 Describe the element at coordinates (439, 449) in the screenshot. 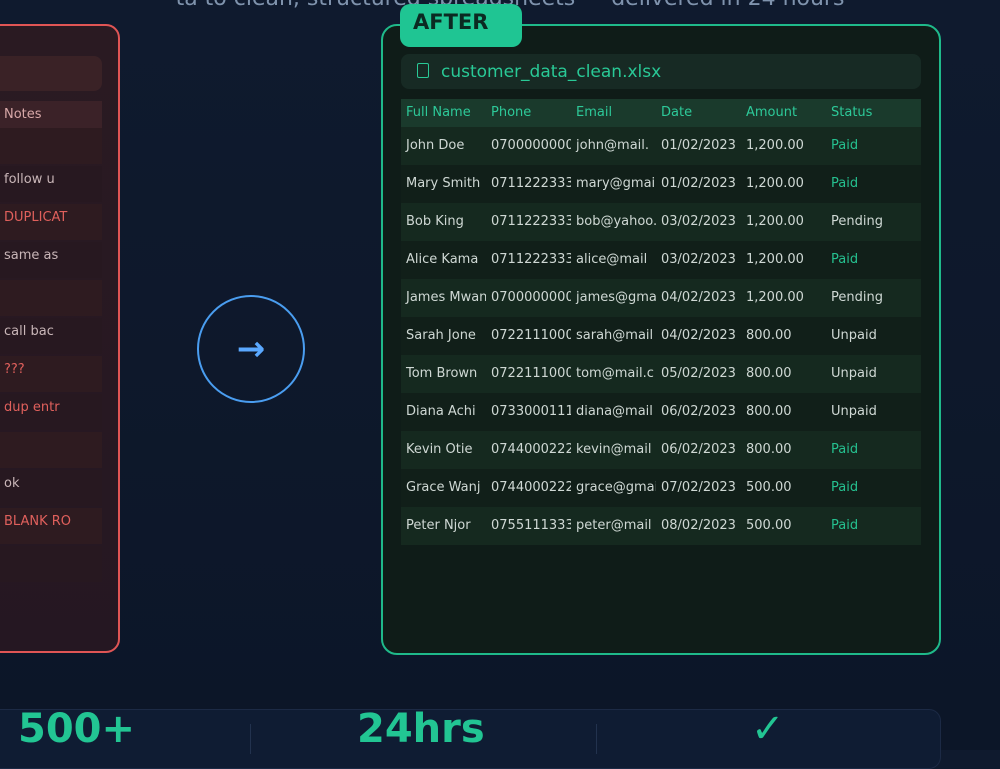

I see `table-cell: Kevin Otie` at that location.